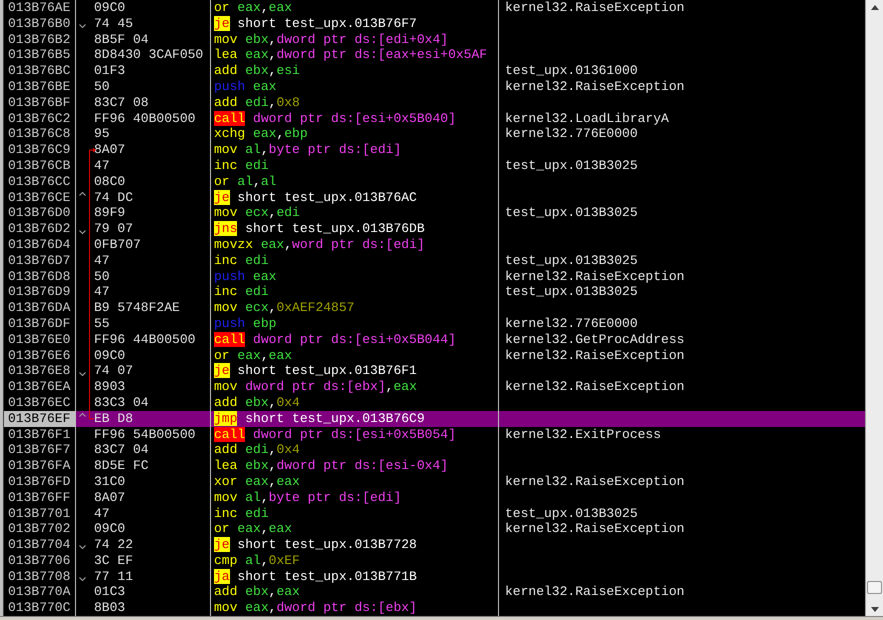 Image resolution: width=883 pixels, height=620 pixels. I want to click on bytes-cell: 74 DC, so click(114, 198).